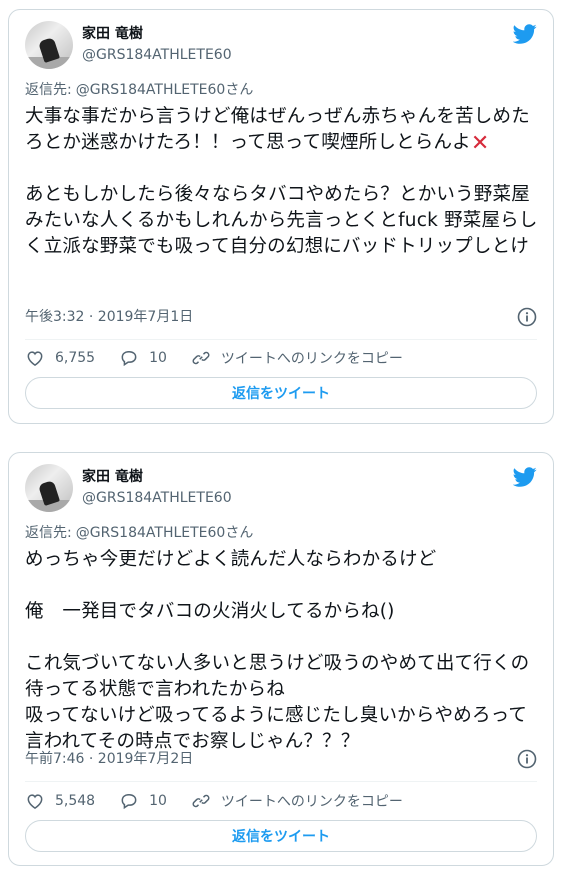  What do you see at coordinates (75, 801) in the screenshot?
I see `like-count: 5,548` at bounding box center [75, 801].